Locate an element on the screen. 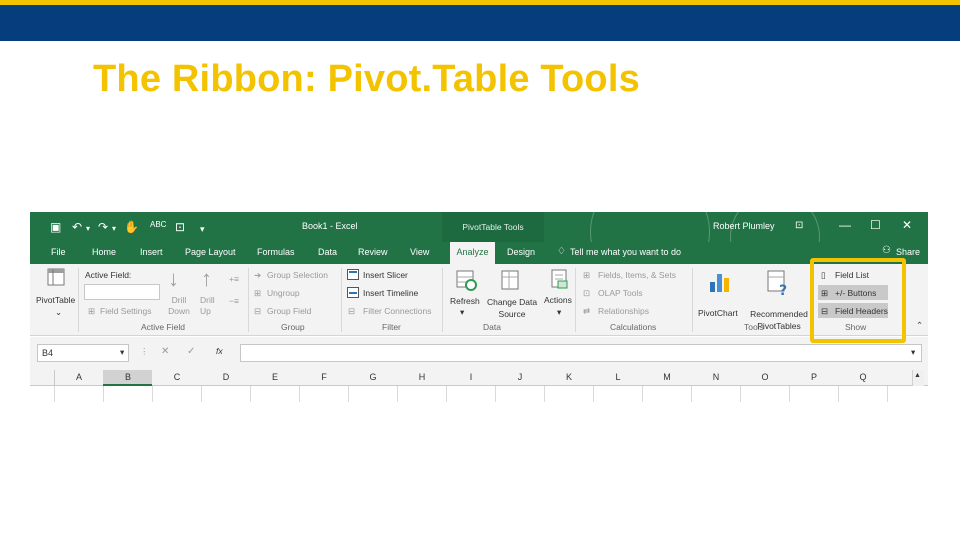  customize-icon: ▾ is located at coordinates (202, 229).